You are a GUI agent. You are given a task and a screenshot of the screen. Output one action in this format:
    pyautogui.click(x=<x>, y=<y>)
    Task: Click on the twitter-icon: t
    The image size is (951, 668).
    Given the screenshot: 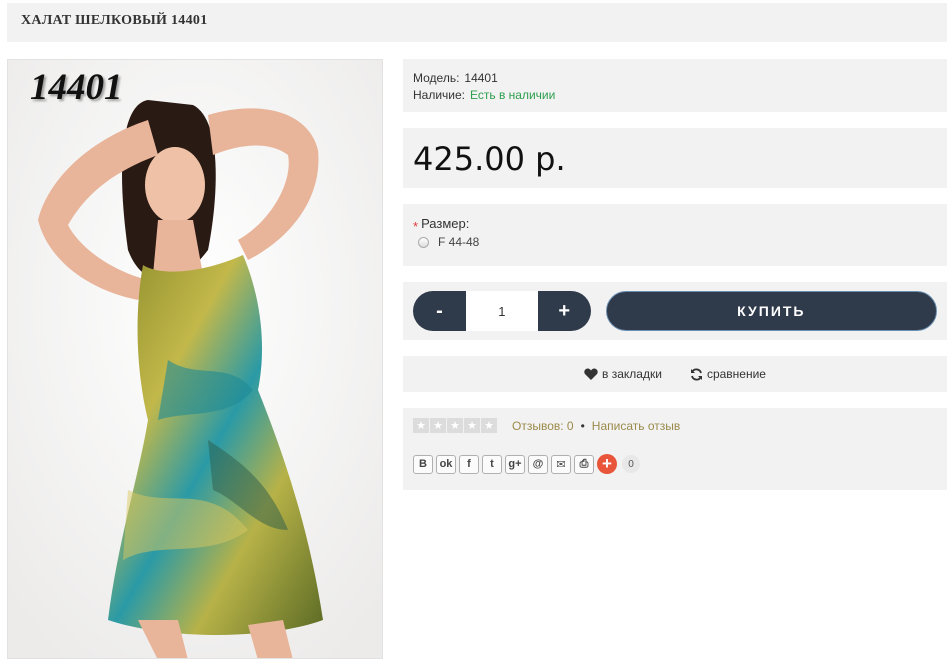 What is the action you would take?
    pyautogui.click(x=492, y=464)
    